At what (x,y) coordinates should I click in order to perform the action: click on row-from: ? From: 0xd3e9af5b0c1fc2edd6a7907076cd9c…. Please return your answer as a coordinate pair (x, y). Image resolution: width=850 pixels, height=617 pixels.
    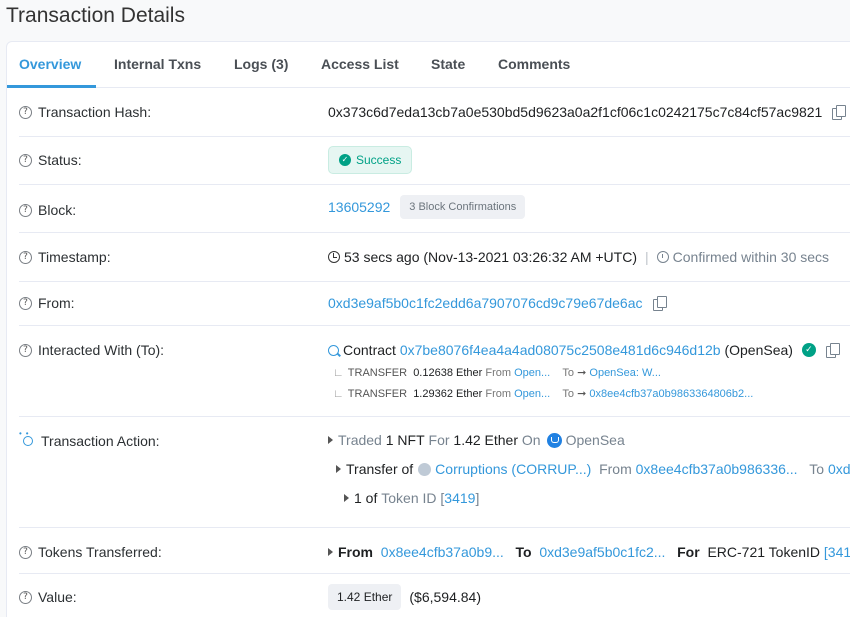
    Looking at the image, I should click on (434, 304).